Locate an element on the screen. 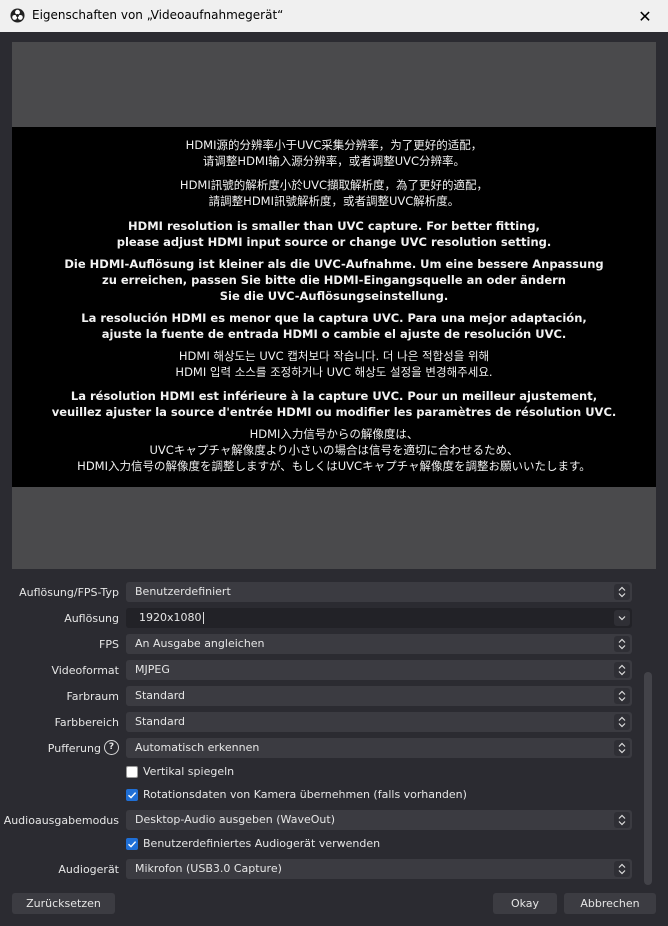 The height and width of the screenshot is (926, 668). video-format-label: Videoformat is located at coordinates (85, 670).